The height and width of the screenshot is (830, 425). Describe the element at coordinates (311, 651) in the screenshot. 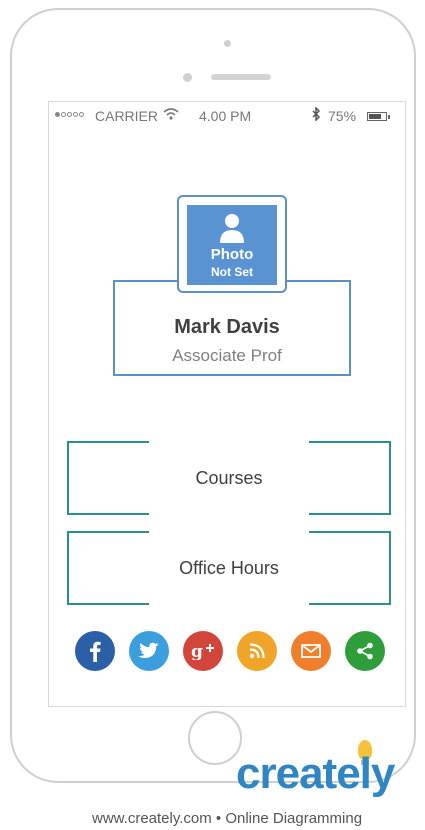

I see `email-icon` at that location.